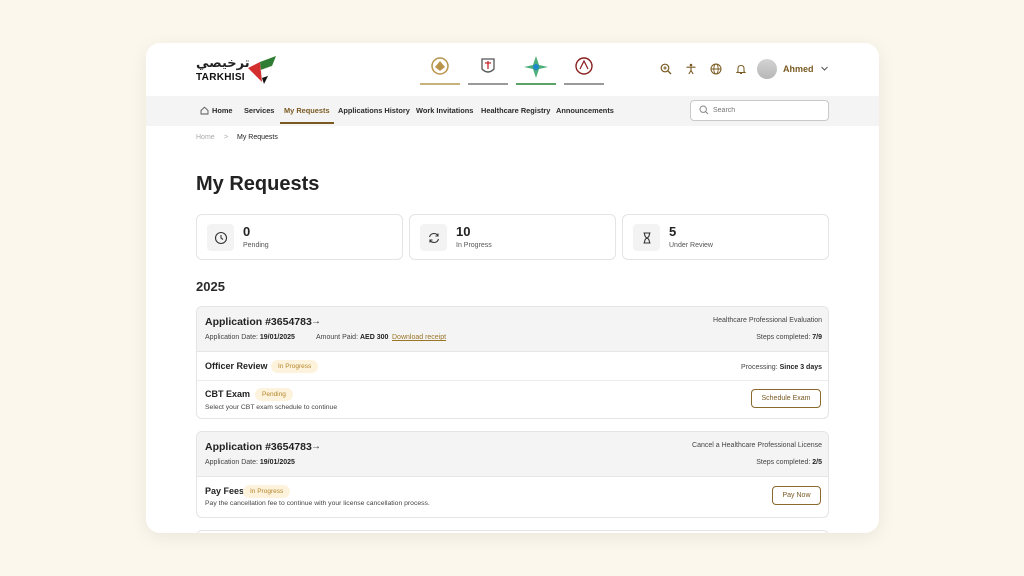 This screenshot has height=576, width=1024. I want to click on download-receipt-link: Download receipt, so click(419, 337).